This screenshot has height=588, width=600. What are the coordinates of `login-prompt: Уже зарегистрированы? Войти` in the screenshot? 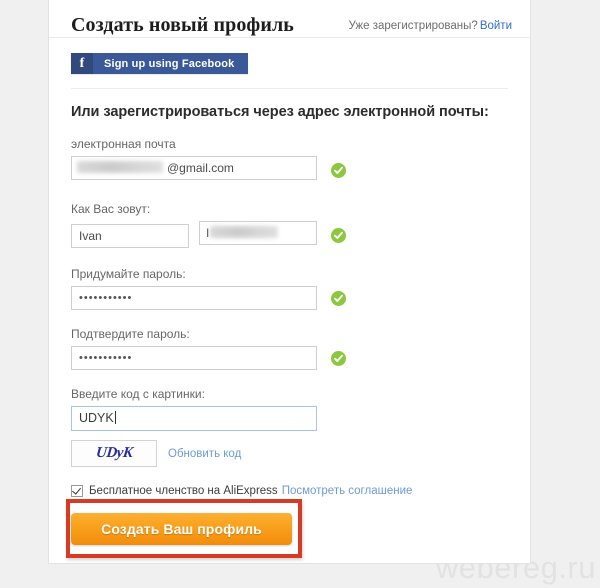 It's located at (431, 29).